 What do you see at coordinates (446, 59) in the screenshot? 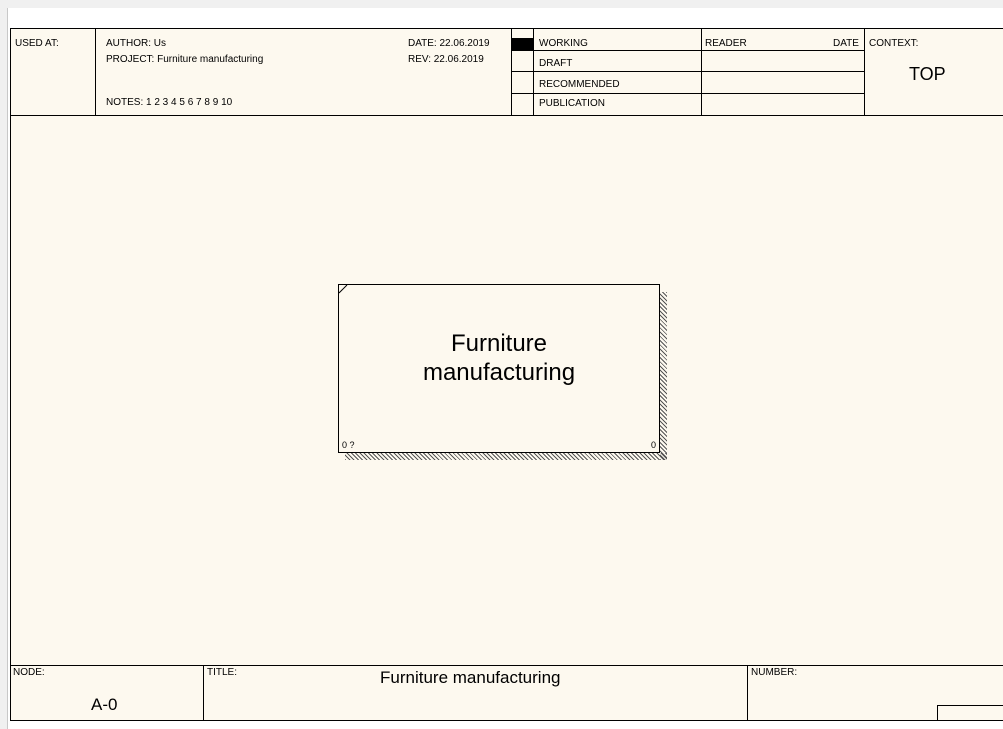
I see `revision-field: REV: 22.06.2019` at bounding box center [446, 59].